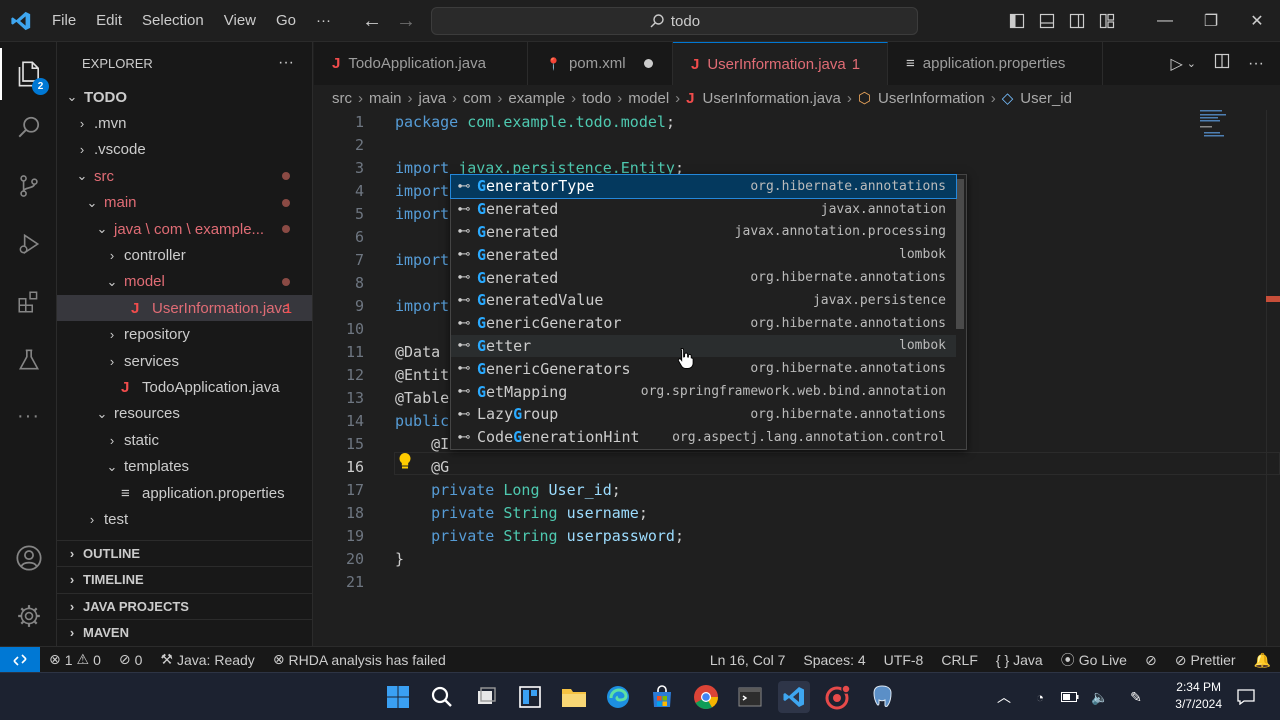  Describe the element at coordinates (184, 553) in the screenshot. I see `section-outline: › OUTLINE` at that location.